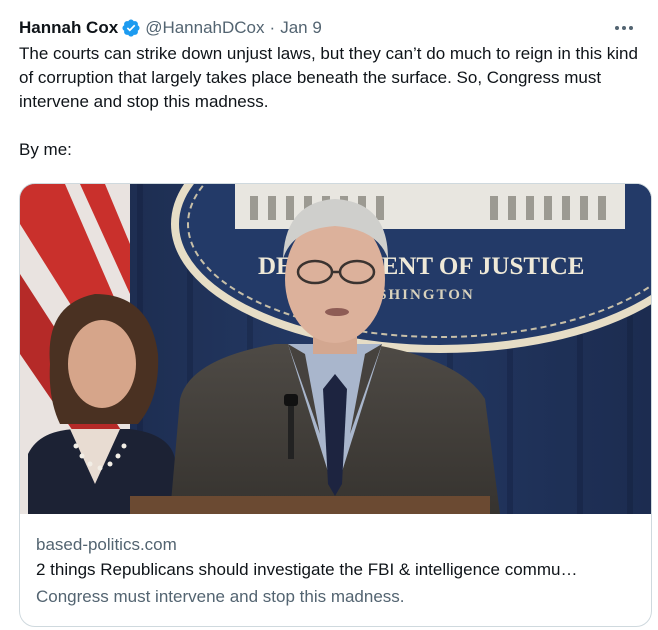 The width and height of the screenshot is (658, 630). I want to click on tweet-timestamp: Jan 9, so click(301, 28).